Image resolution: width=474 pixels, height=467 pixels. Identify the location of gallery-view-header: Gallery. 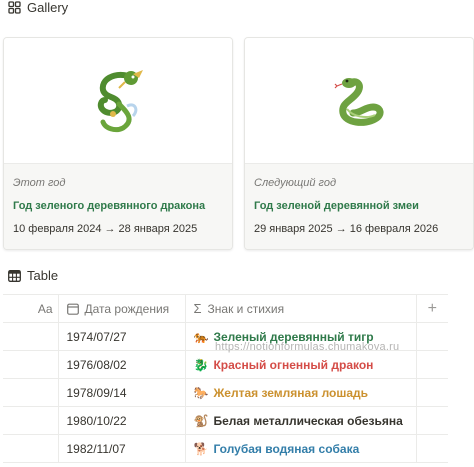
(38, 7).